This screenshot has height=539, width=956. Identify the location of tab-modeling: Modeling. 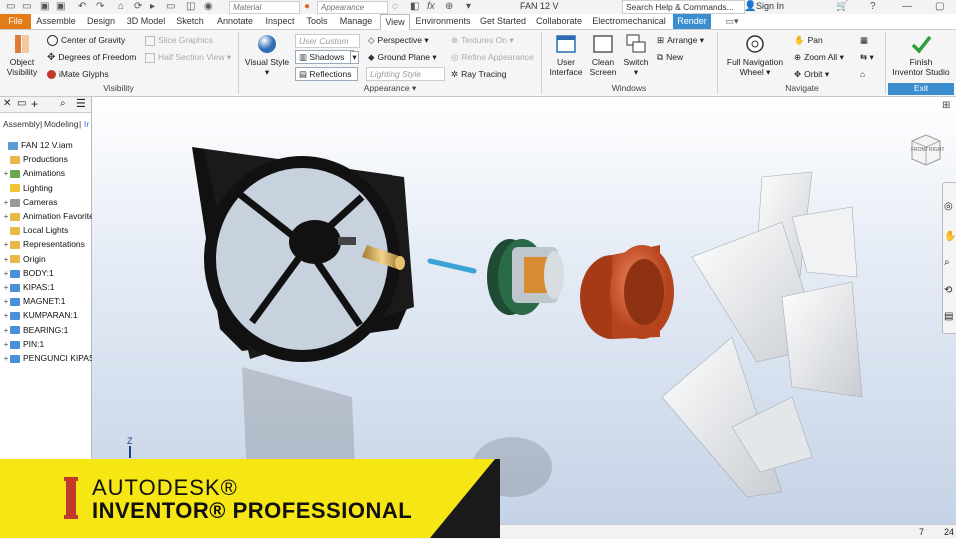
(61, 124).